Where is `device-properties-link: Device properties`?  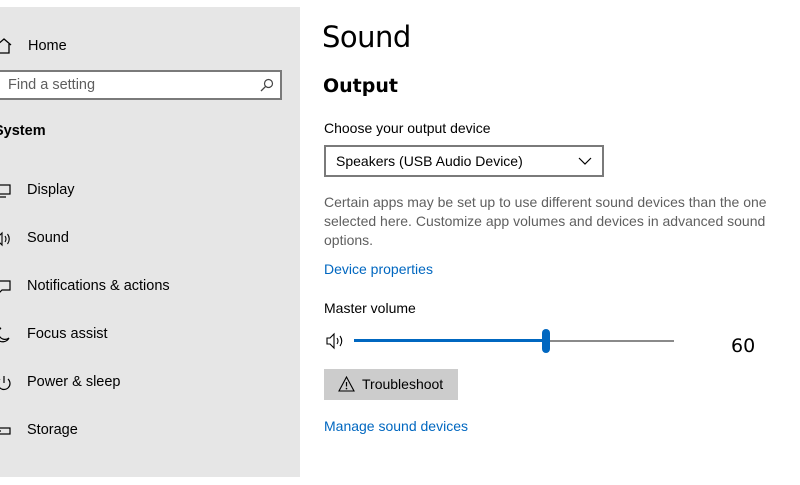 device-properties-link: Device properties is located at coordinates (378, 269).